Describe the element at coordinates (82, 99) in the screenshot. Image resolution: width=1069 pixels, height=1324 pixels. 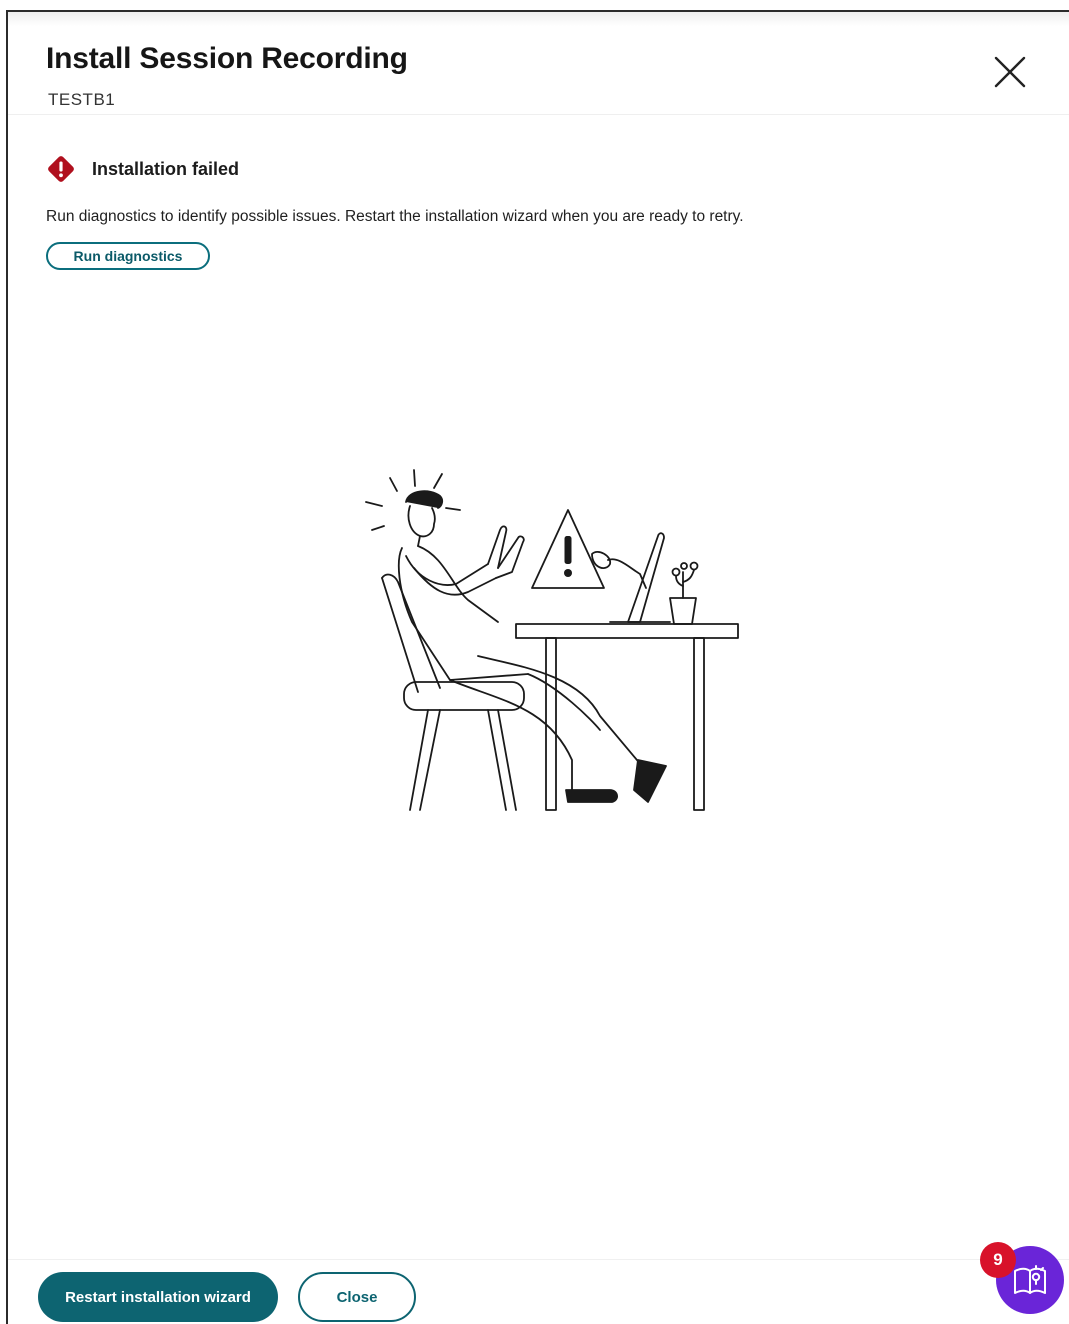
I see `dialog-subtitle: TESTB1` at that location.